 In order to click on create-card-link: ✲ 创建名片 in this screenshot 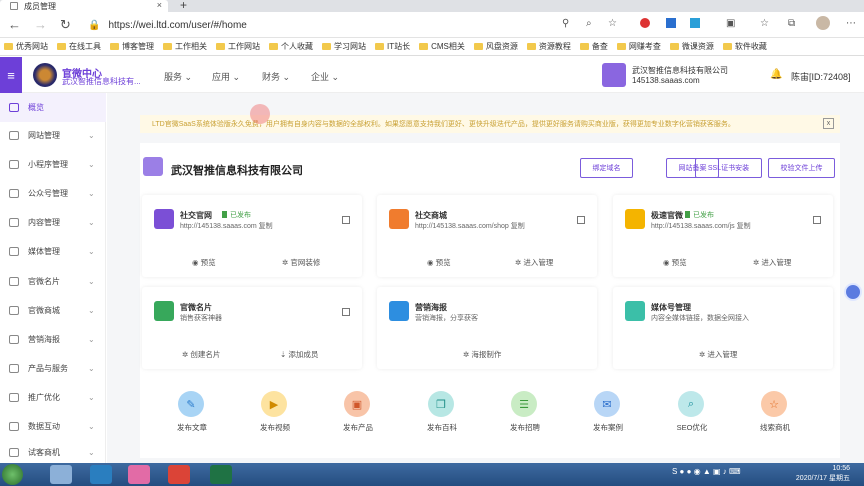, I will do `click(201, 354)`.